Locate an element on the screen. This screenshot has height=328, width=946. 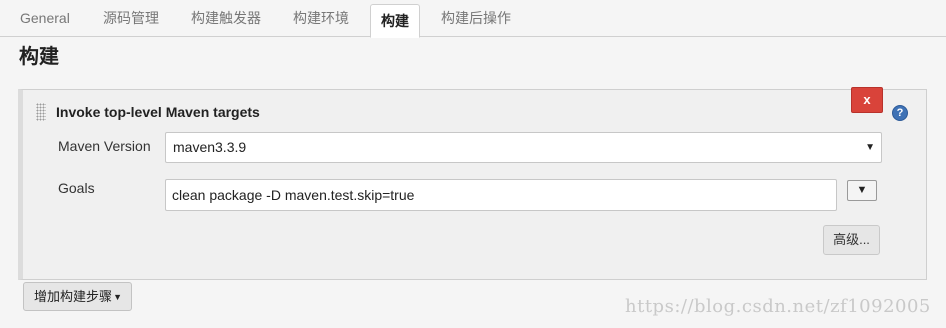
watermark: https://blog.csdn.net/zf1092005 is located at coordinates (778, 306).